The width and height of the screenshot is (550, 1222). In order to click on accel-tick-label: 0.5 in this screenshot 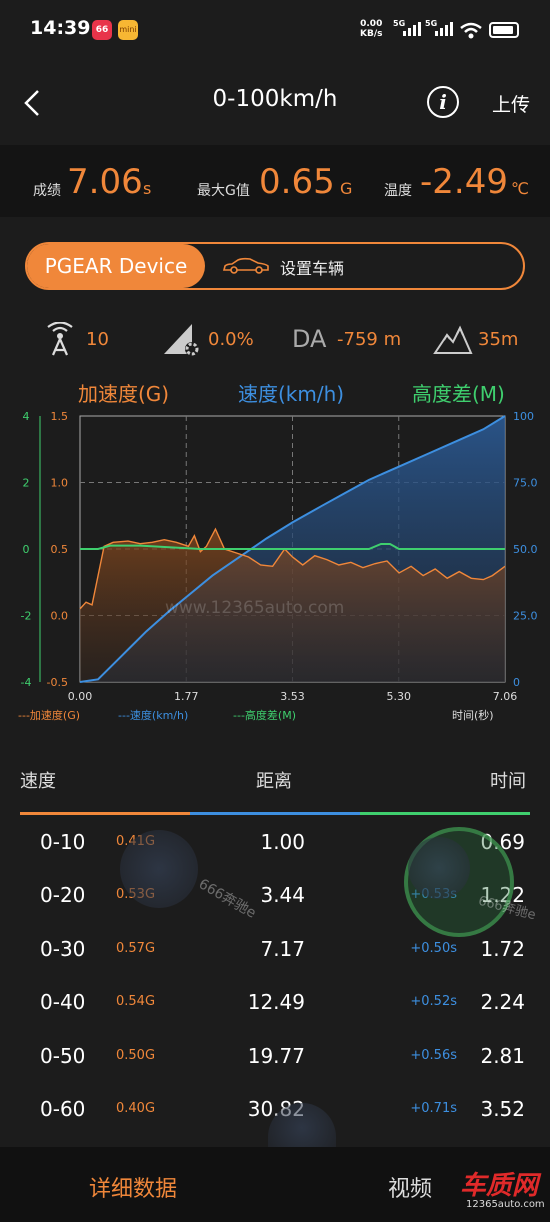, I will do `click(60, 549)`.